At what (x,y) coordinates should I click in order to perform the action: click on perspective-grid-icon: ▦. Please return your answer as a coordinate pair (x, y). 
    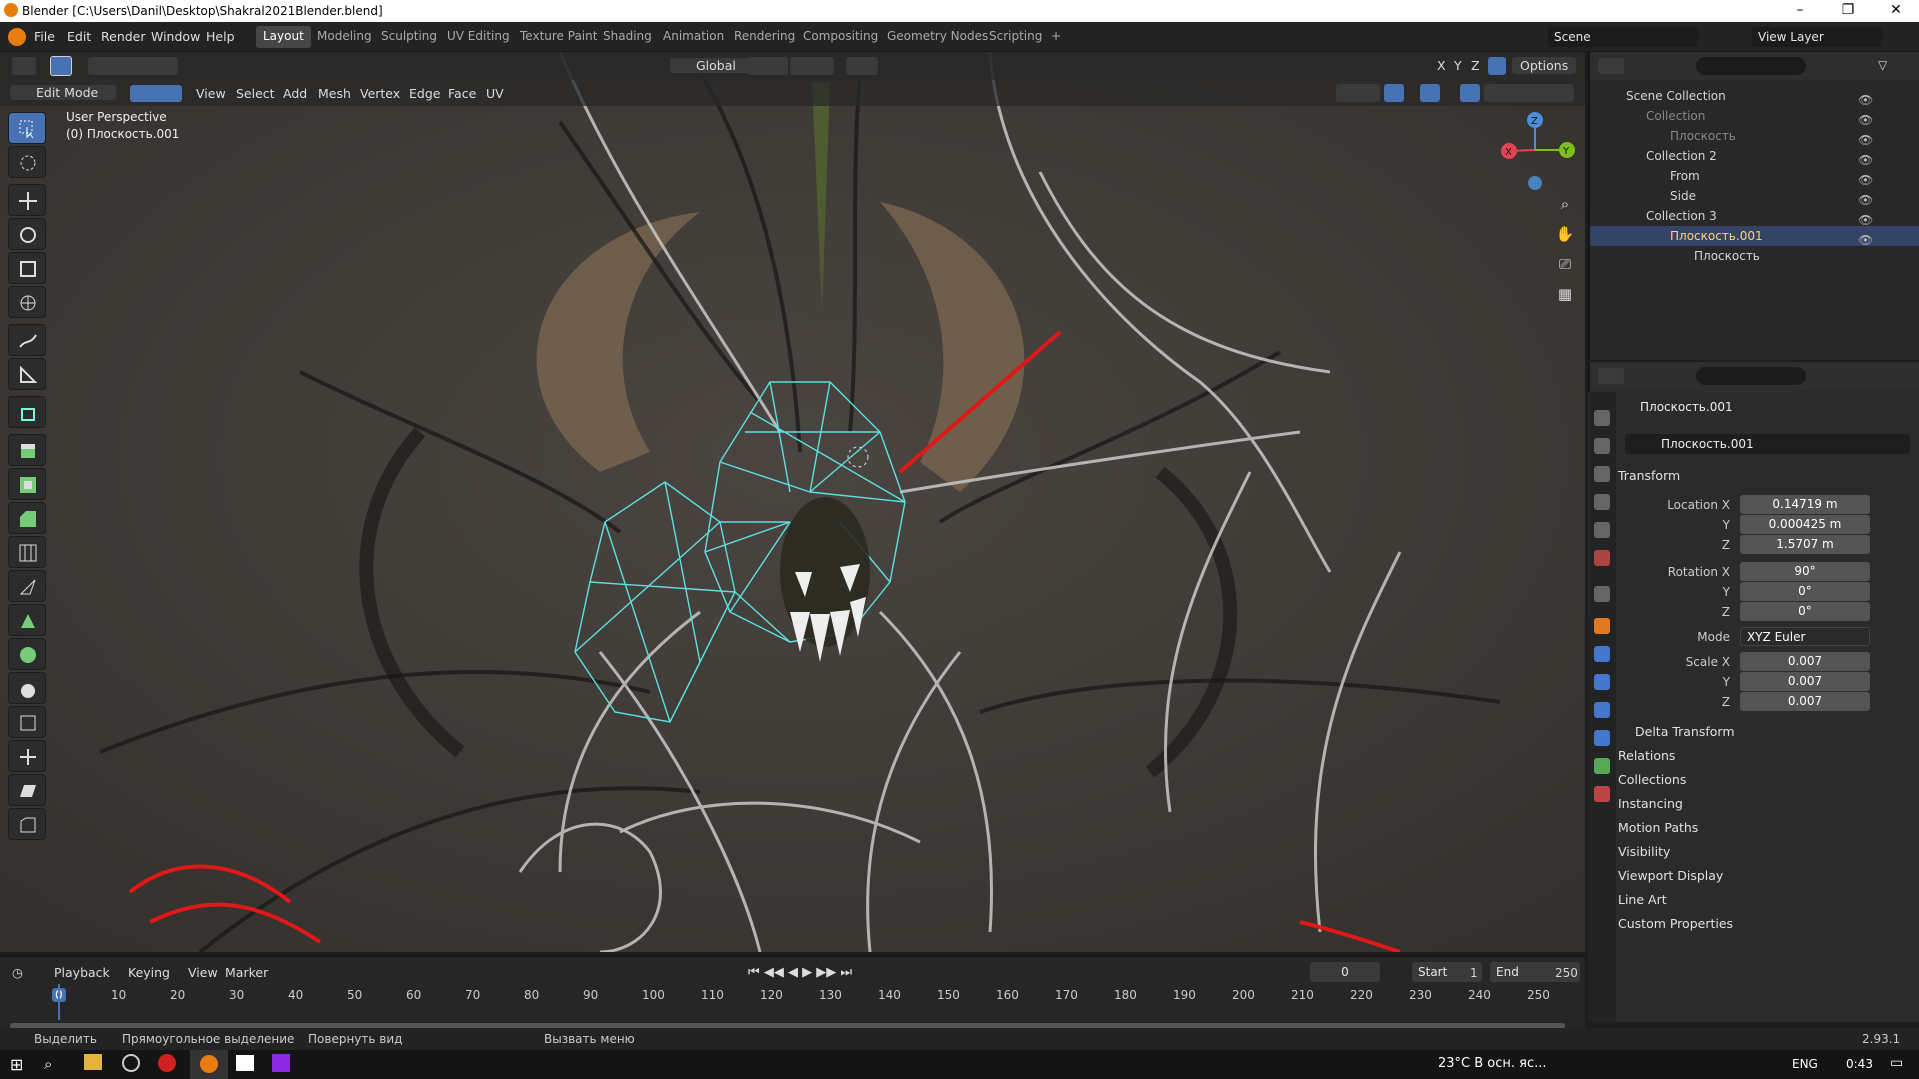
    Looking at the image, I should click on (1565, 298).